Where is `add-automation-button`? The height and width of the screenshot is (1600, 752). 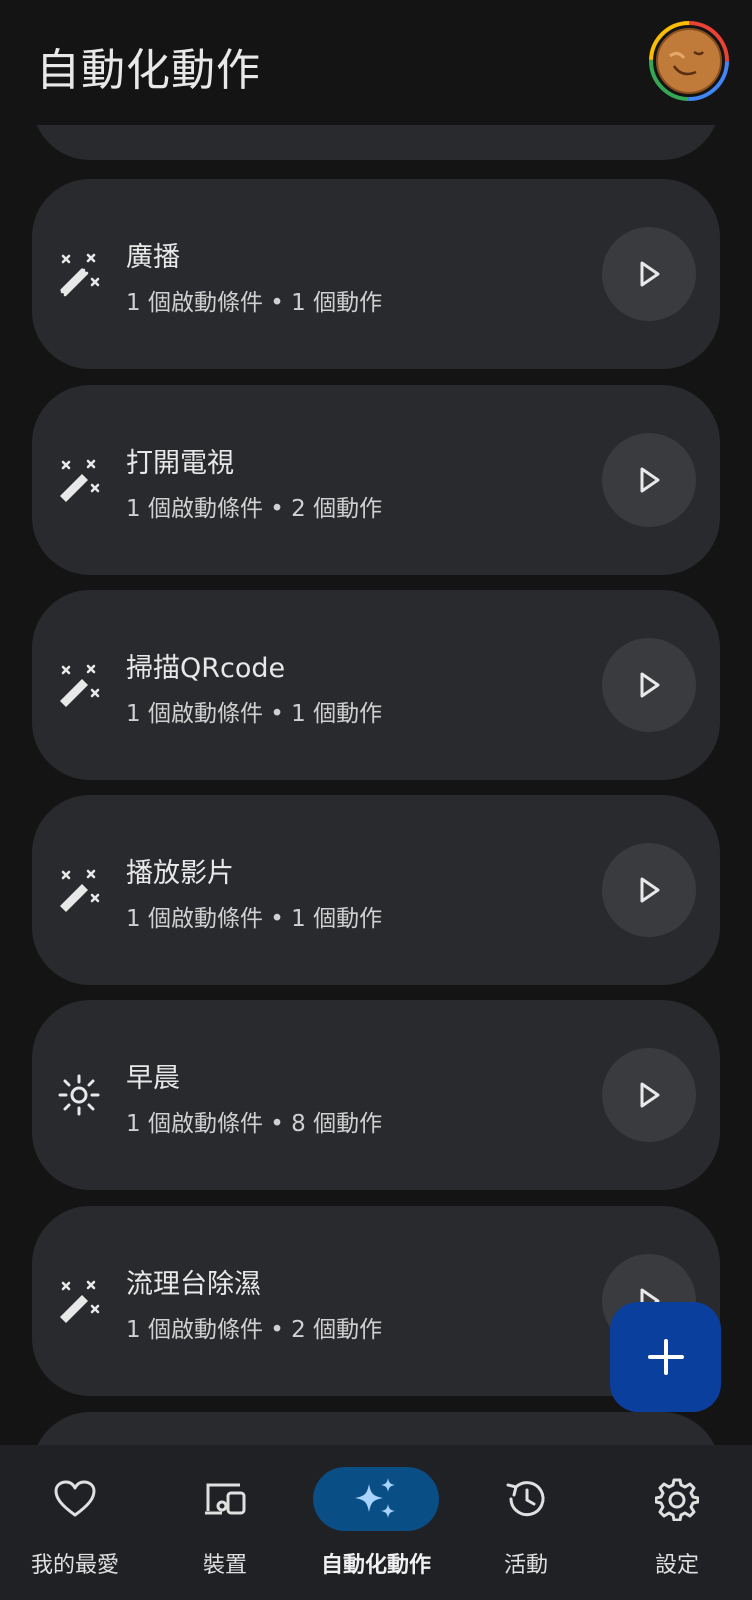
add-automation-button is located at coordinates (665, 1357).